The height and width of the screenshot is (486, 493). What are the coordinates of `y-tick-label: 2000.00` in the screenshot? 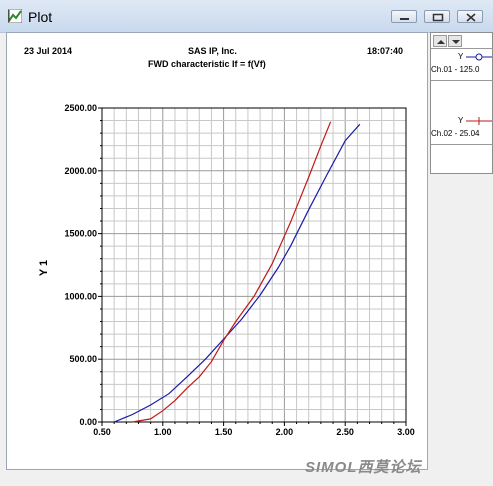 It's located at (80, 171).